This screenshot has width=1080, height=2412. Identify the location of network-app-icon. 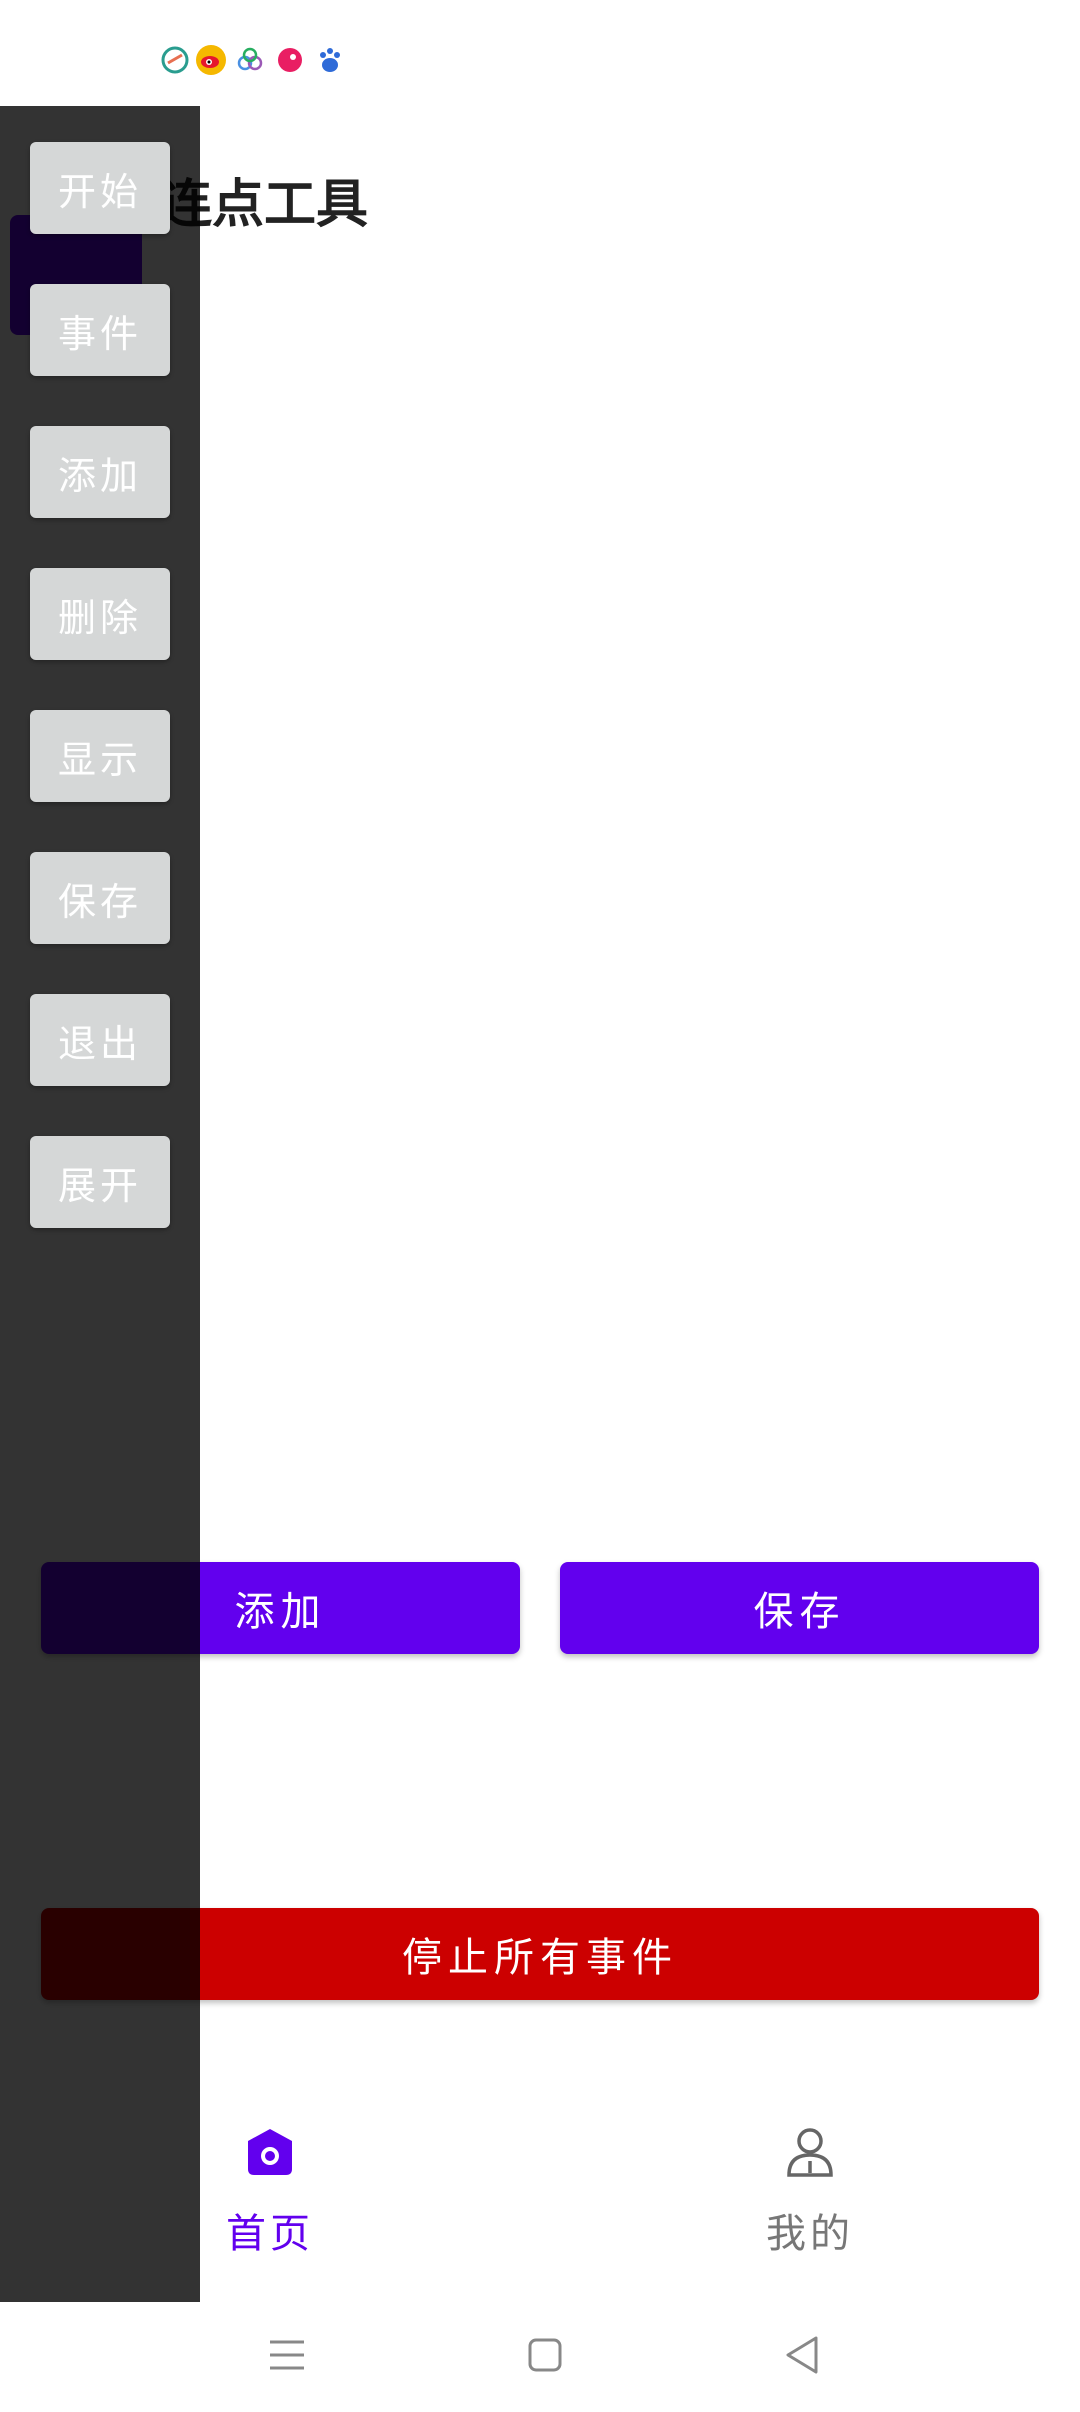
(175, 60).